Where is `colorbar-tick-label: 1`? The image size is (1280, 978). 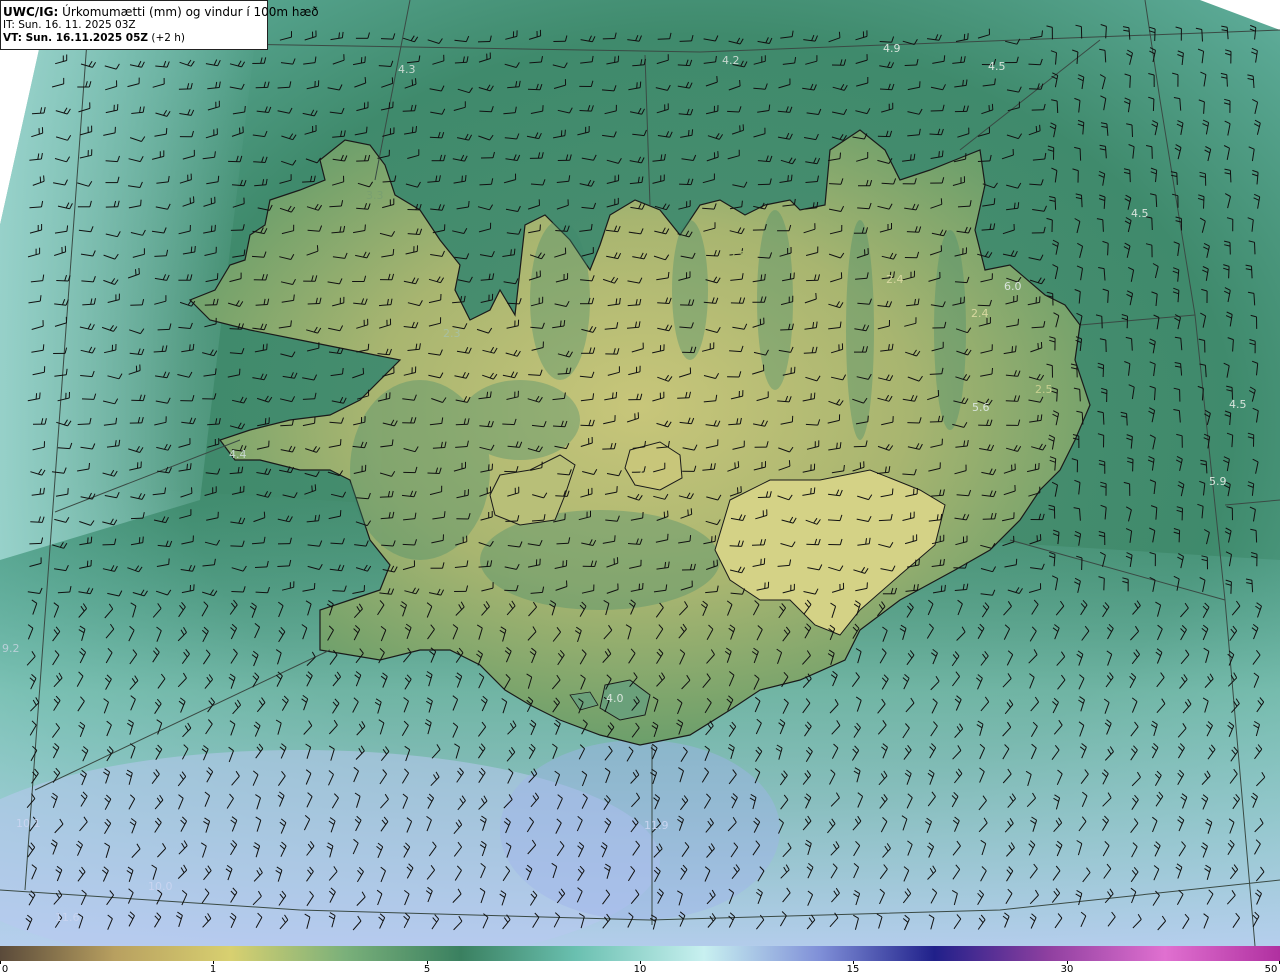 colorbar-tick-label: 1 is located at coordinates (213, 969).